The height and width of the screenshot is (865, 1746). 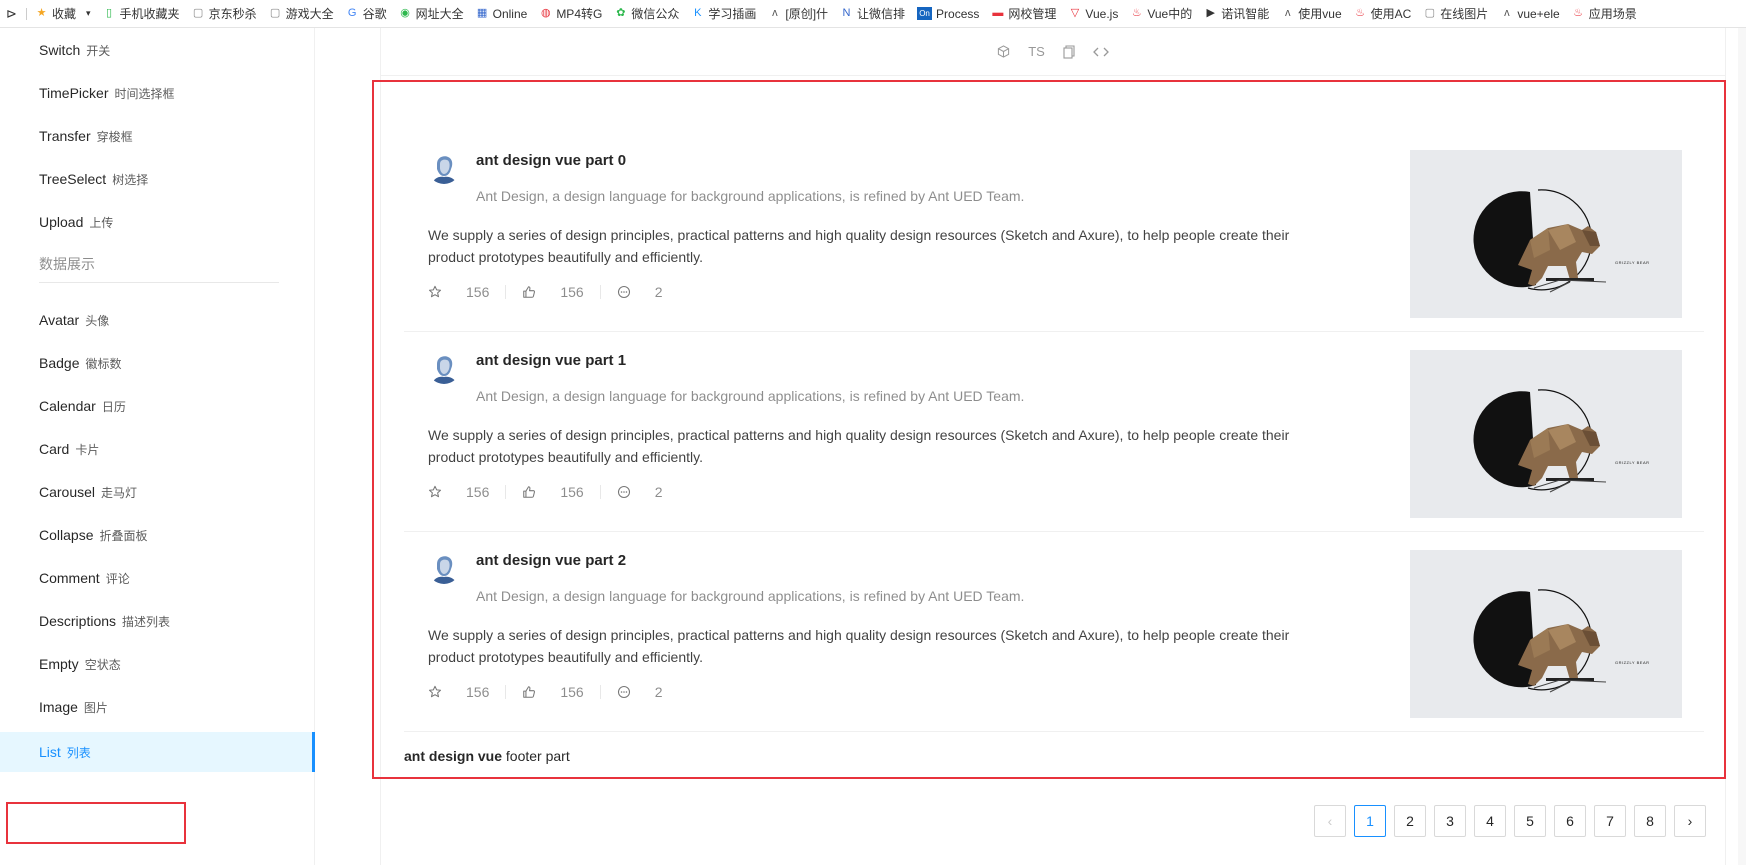 I want to click on list-item-title: ant design vue part 2, so click(x=551, y=560).